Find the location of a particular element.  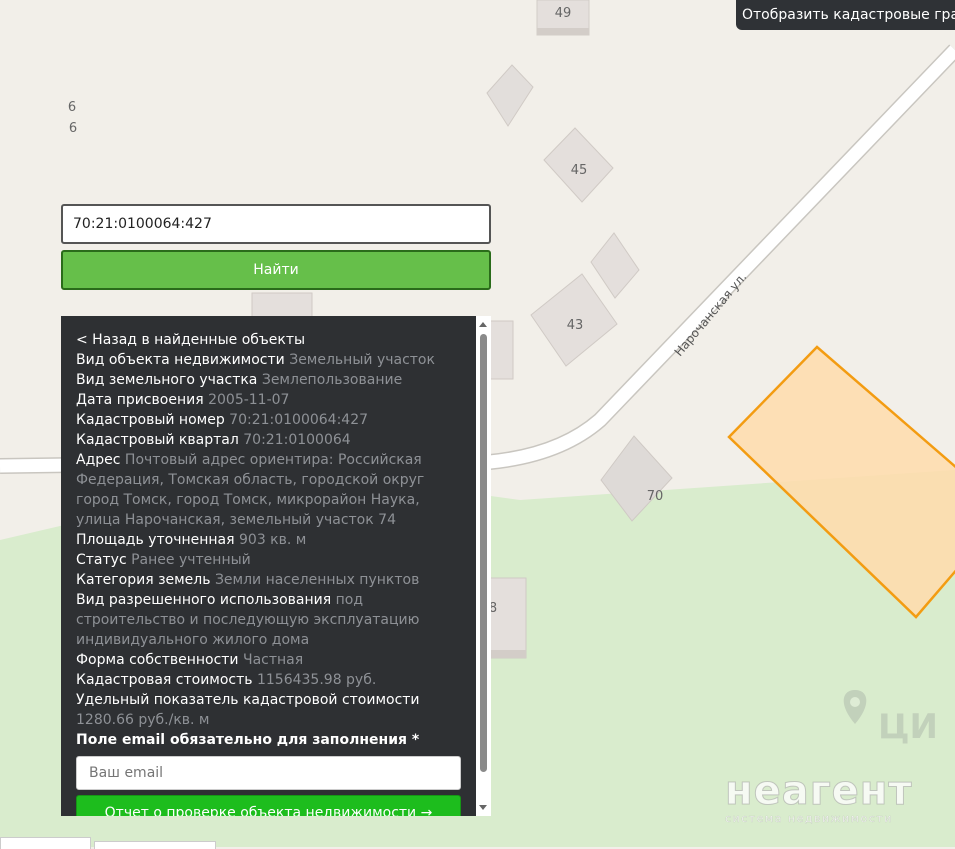

info-row-cadastral-quarter: Кадастровый квартал 70:21:0100064 is located at coordinates (268, 440).